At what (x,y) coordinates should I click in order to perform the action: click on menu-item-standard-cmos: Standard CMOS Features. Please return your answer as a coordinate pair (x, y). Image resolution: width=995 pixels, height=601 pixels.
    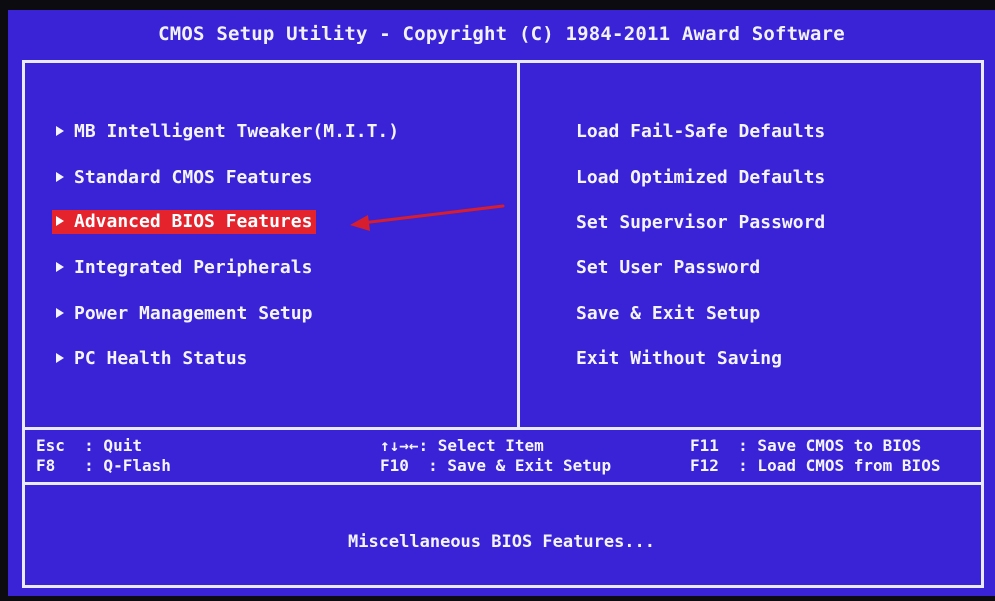
    Looking at the image, I should click on (184, 178).